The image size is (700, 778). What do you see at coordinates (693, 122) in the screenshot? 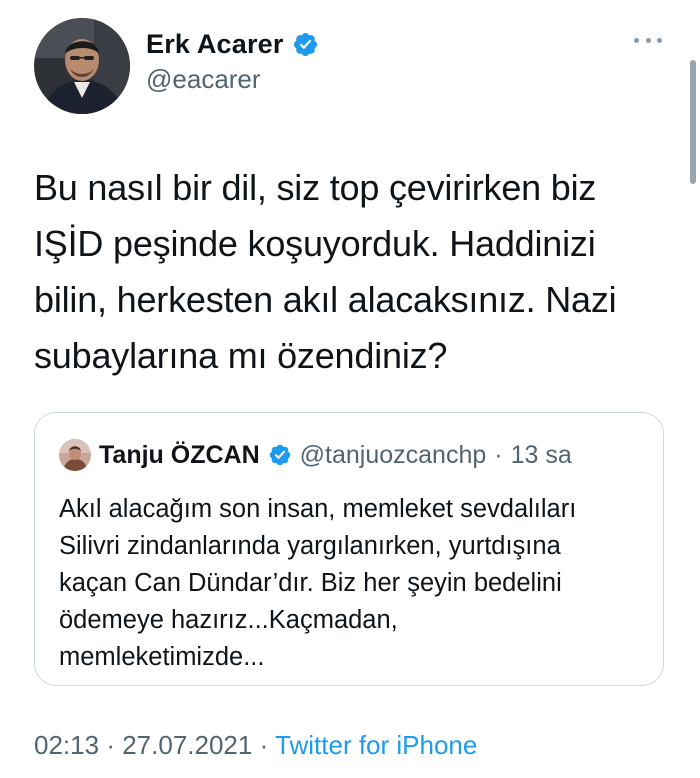
I see `scrollbar` at bounding box center [693, 122].